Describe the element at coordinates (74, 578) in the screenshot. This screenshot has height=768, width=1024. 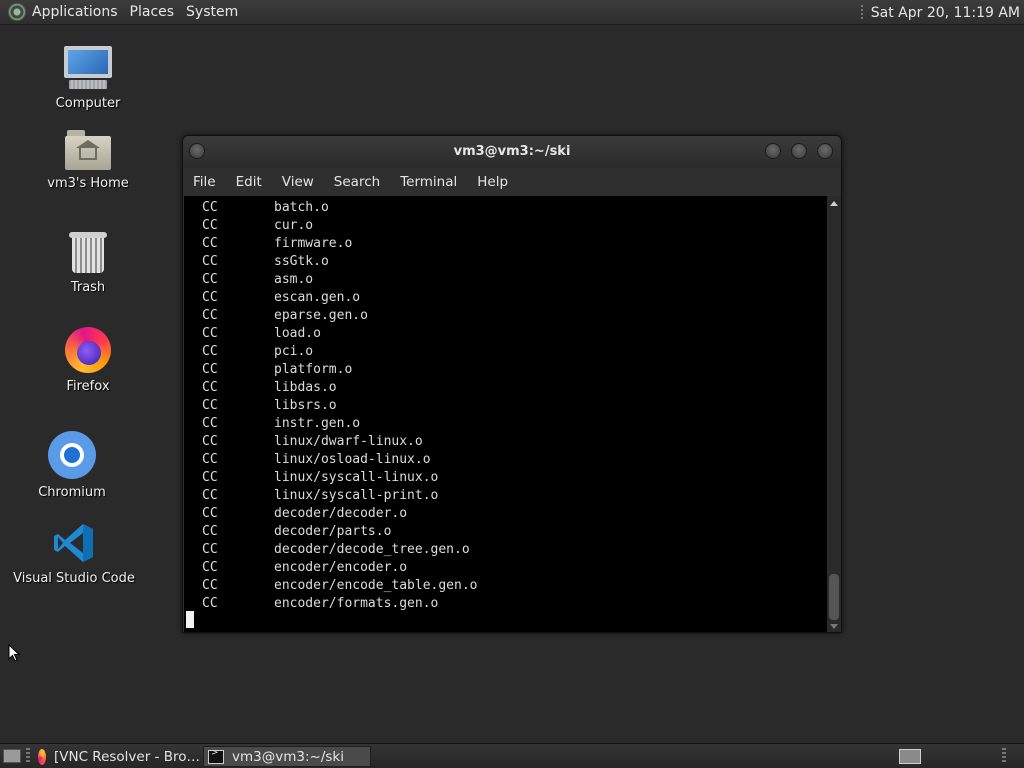
I see `desktop-icon-label: Visual Studio Code` at that location.